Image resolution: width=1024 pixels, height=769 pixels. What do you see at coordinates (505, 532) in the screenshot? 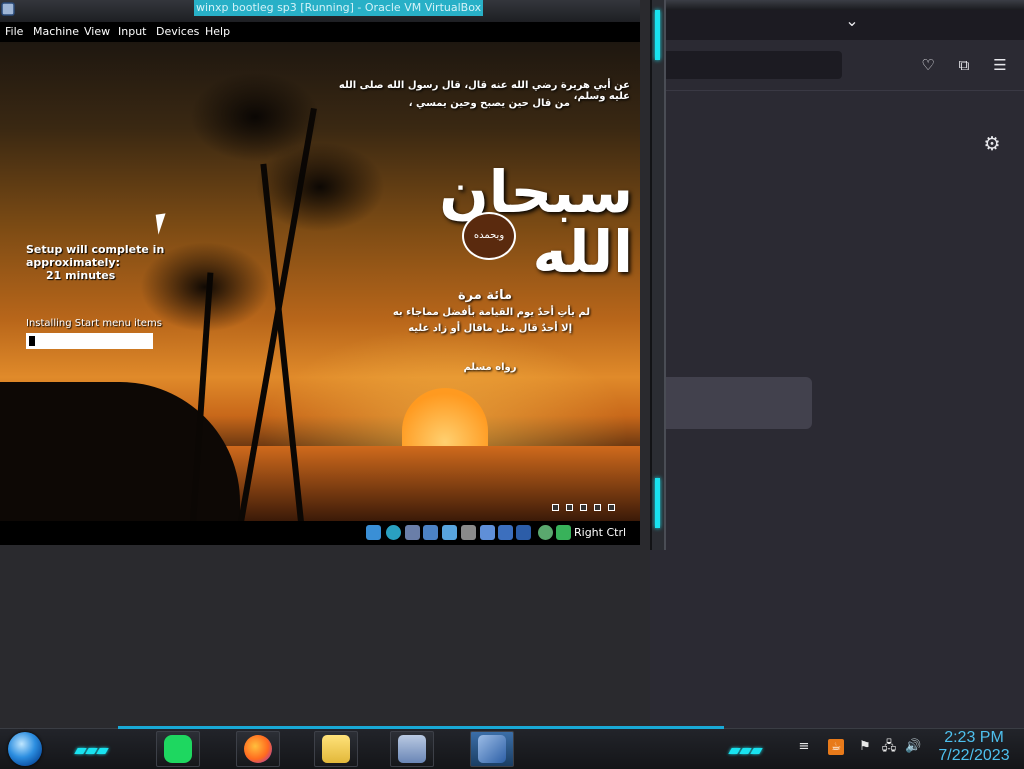
I see `screen-icon` at bounding box center [505, 532].